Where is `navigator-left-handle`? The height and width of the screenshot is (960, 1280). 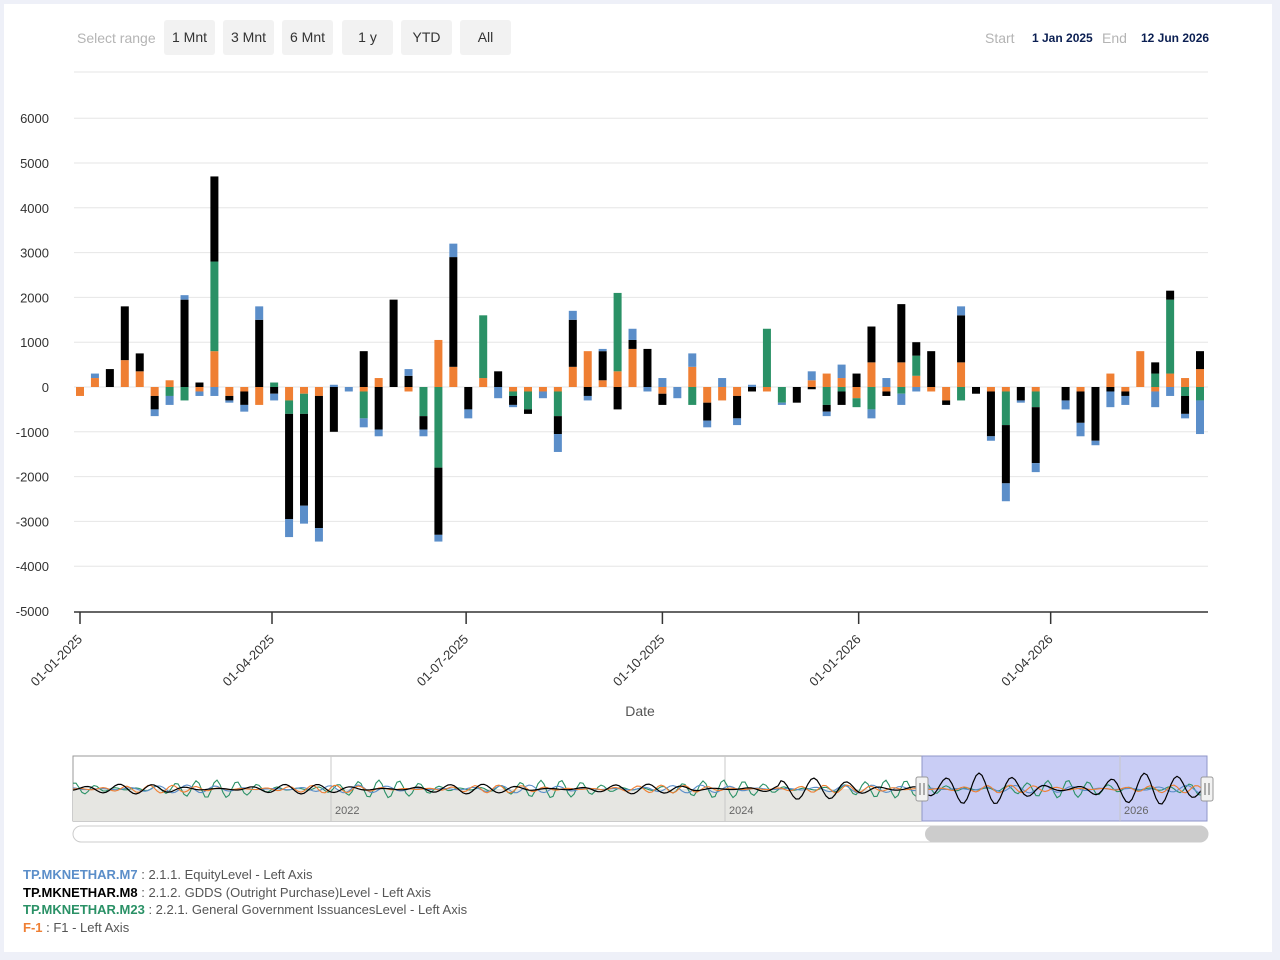 navigator-left-handle is located at coordinates (922, 789).